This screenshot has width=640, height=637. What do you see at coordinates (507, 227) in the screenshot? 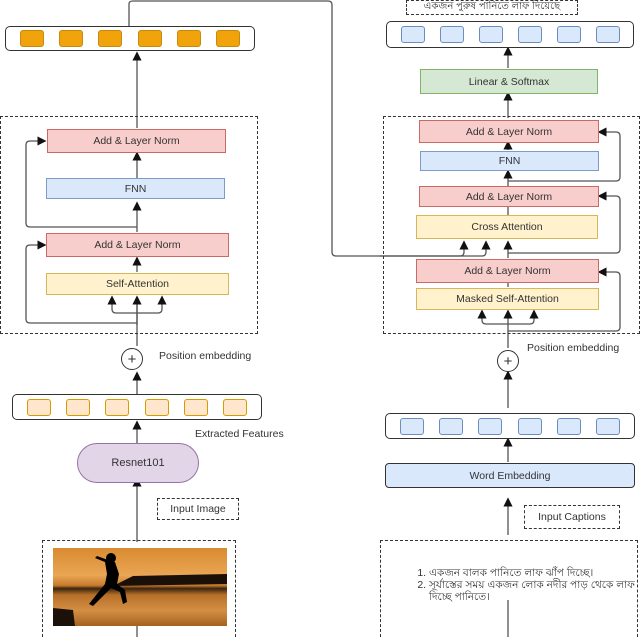
I see `cross-attention-block: Cross Attention` at bounding box center [507, 227].